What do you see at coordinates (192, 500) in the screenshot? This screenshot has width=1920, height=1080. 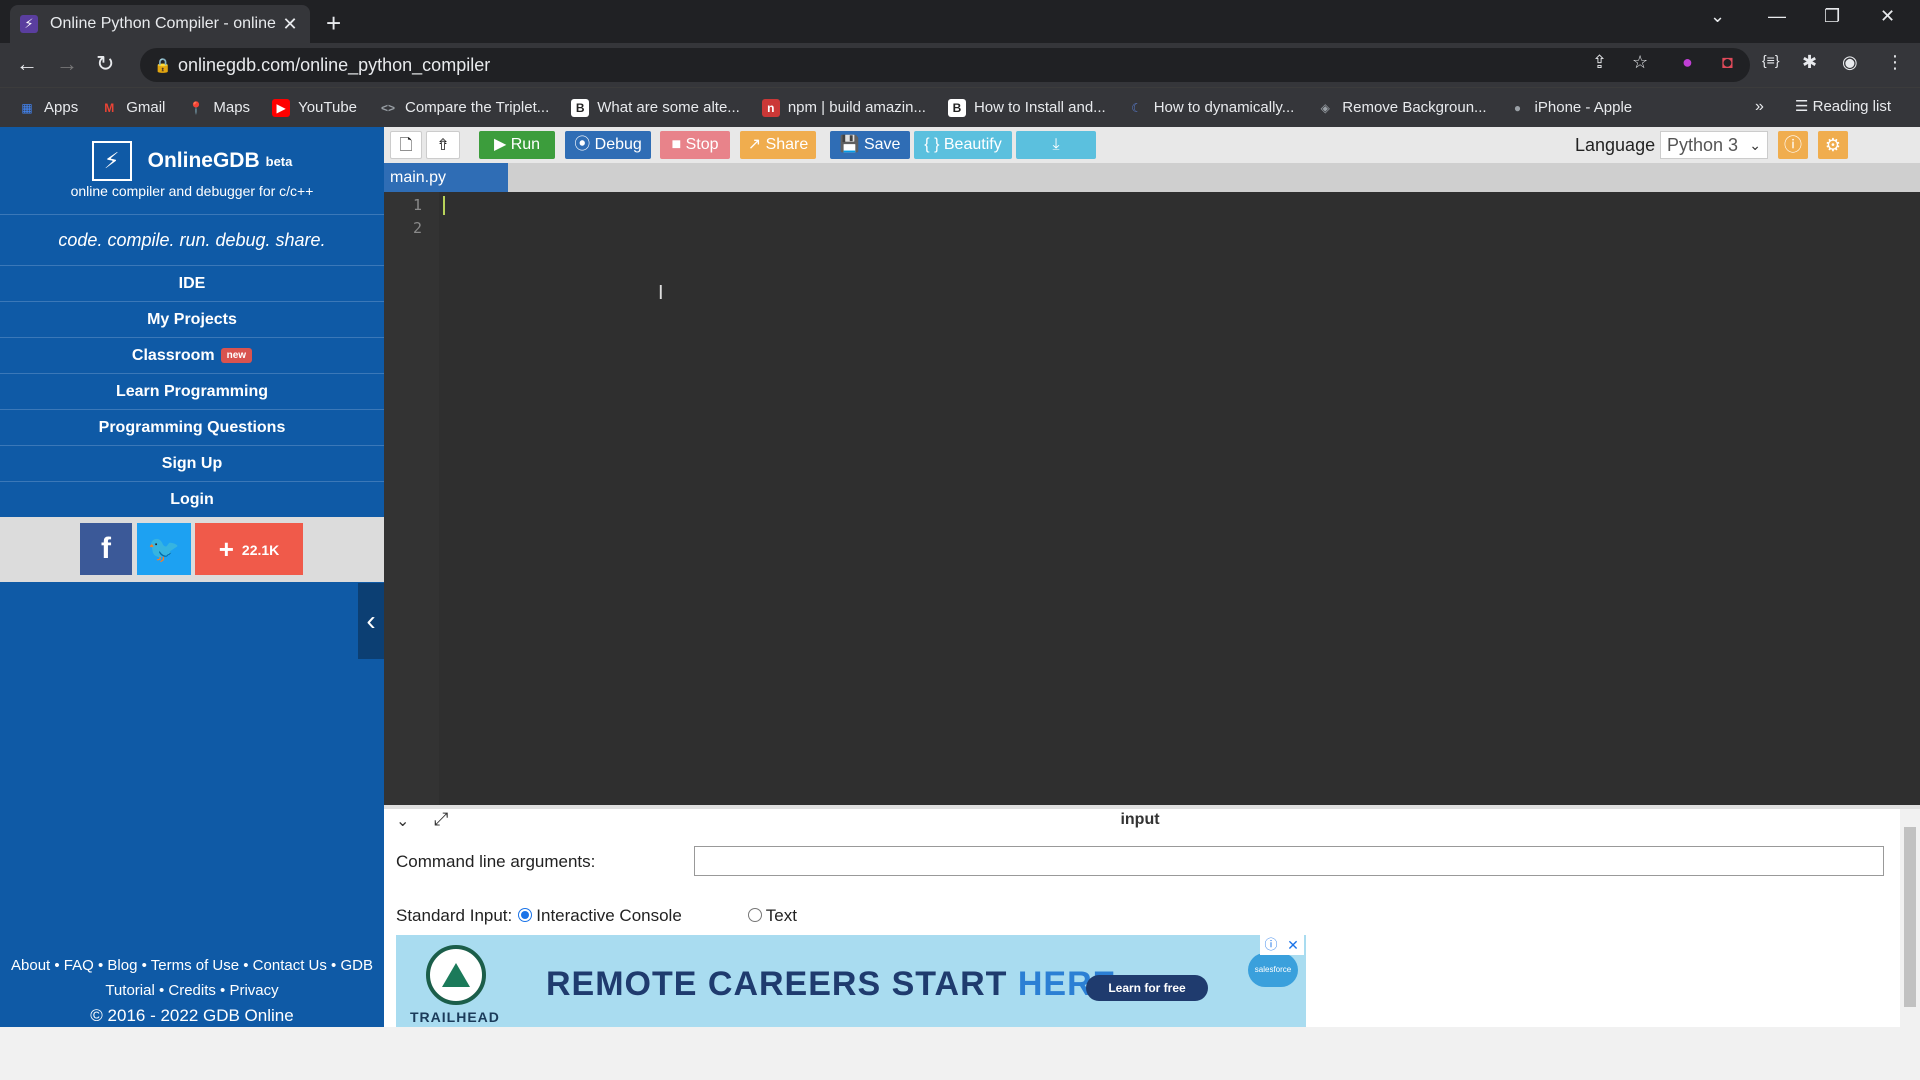 I see `nav-login: Login` at bounding box center [192, 500].